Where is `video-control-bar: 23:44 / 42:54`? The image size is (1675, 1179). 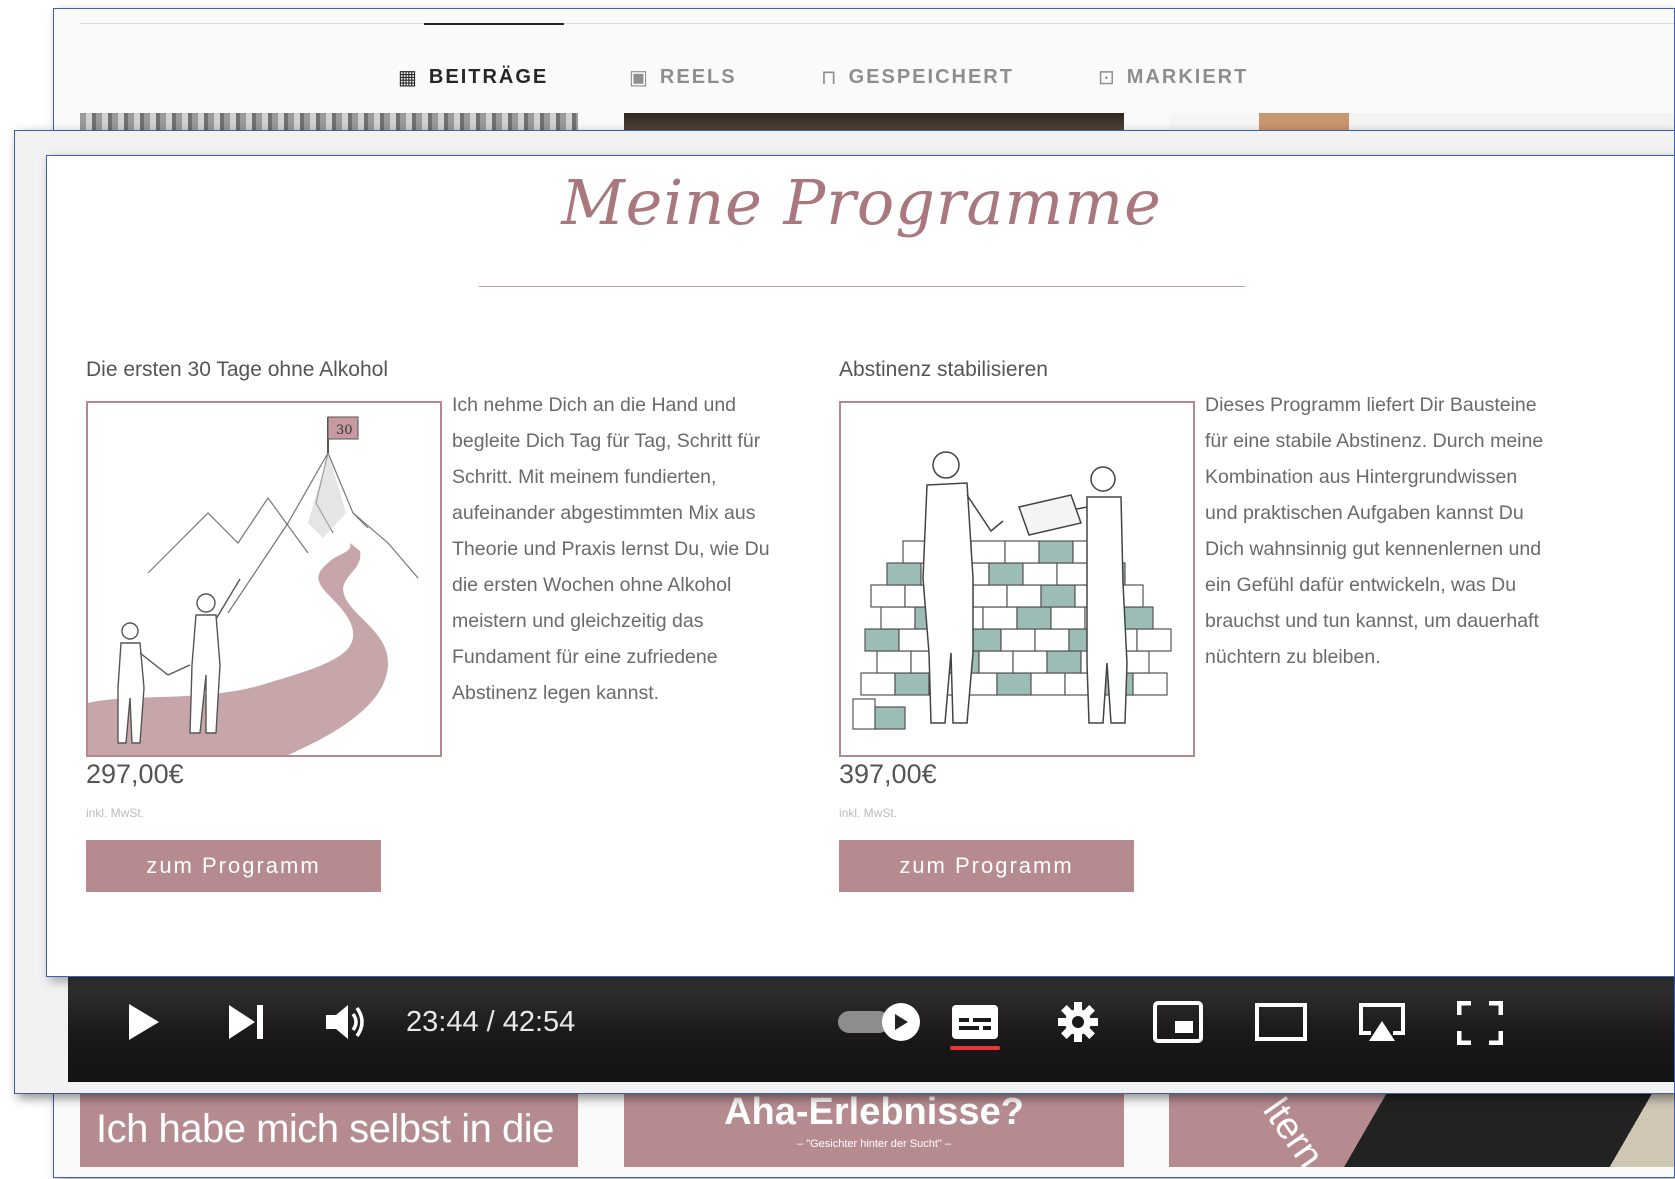
video-control-bar: 23:44 / 42:54 is located at coordinates (871, 1023).